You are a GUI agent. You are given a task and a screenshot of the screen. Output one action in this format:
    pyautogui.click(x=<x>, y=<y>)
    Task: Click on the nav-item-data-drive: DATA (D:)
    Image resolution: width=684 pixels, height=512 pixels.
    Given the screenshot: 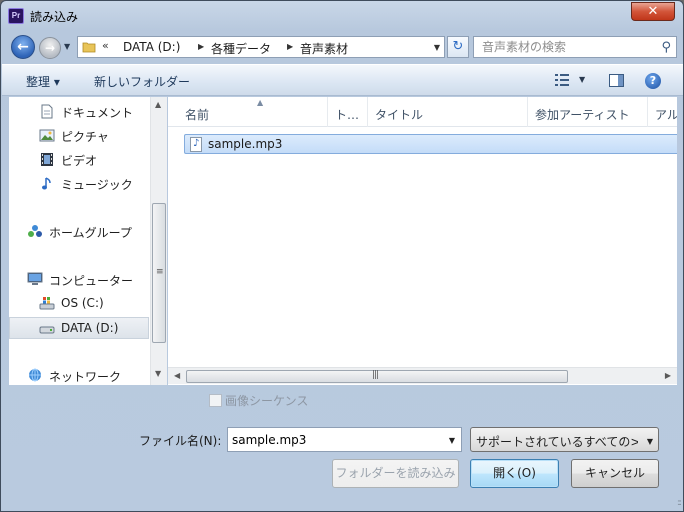 What is the action you would take?
    pyautogui.click(x=79, y=328)
    